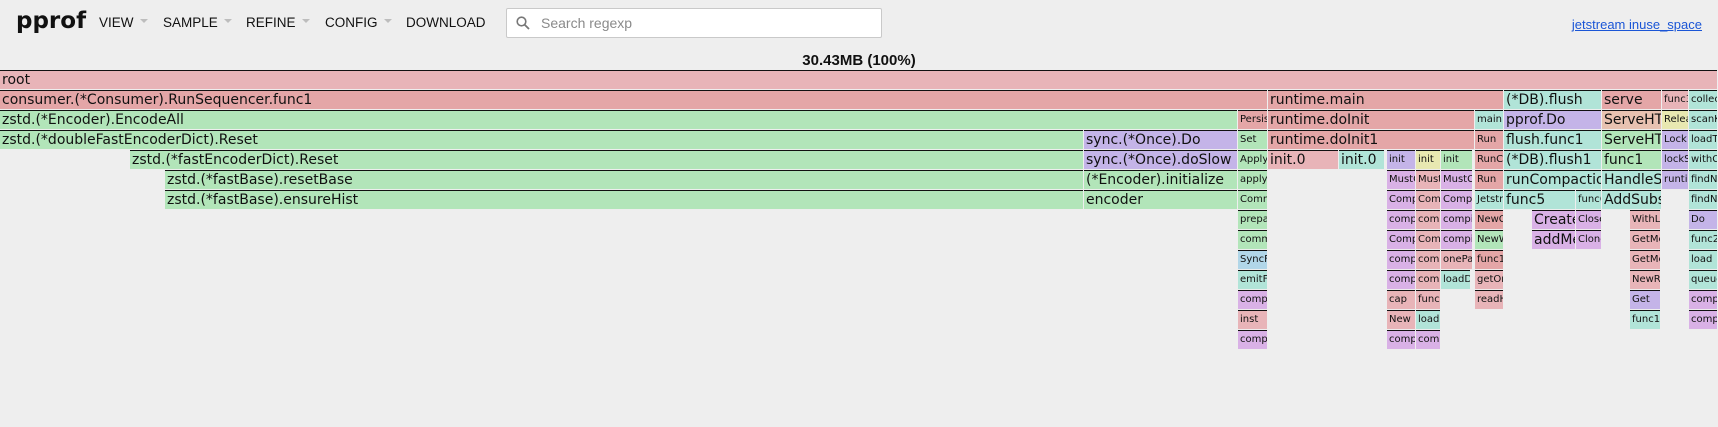 Image resolution: width=1718 pixels, height=427 pixels. What do you see at coordinates (1371, 119) in the screenshot?
I see `flame-frame-runtime-doinit: runtime.doInit` at bounding box center [1371, 119].